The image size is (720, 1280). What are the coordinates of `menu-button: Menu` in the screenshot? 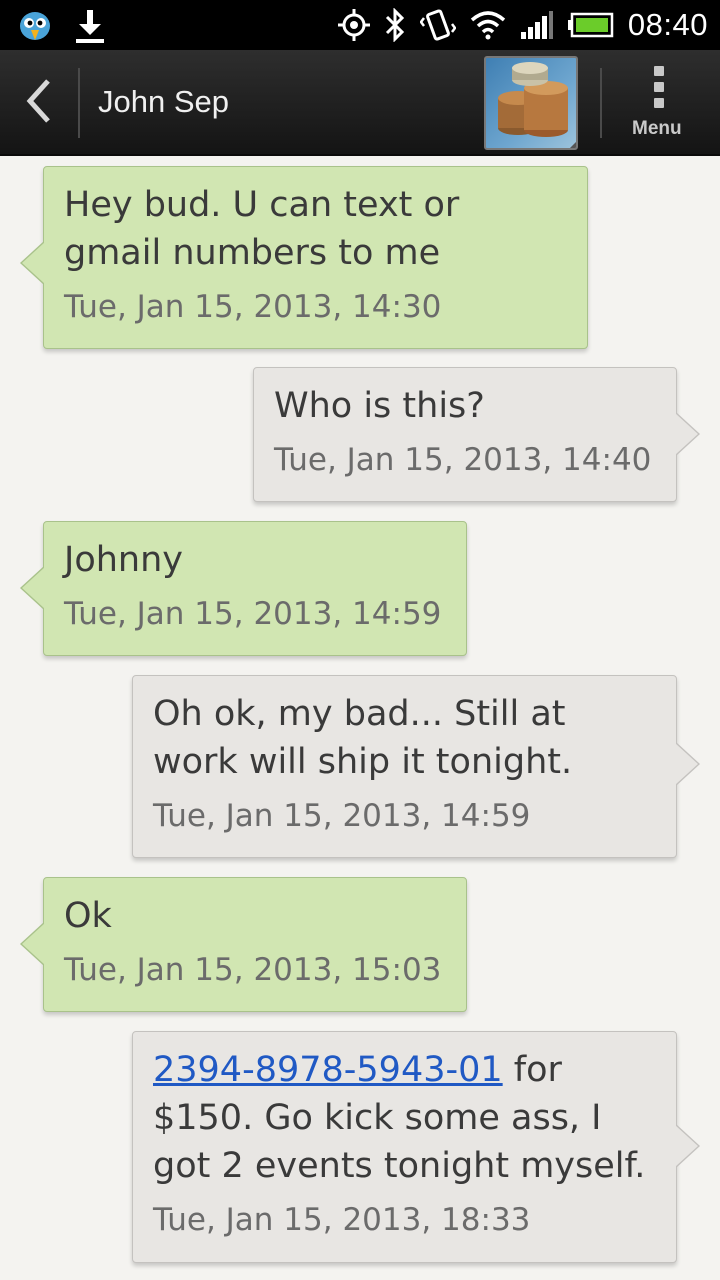 It's located at (661, 103).